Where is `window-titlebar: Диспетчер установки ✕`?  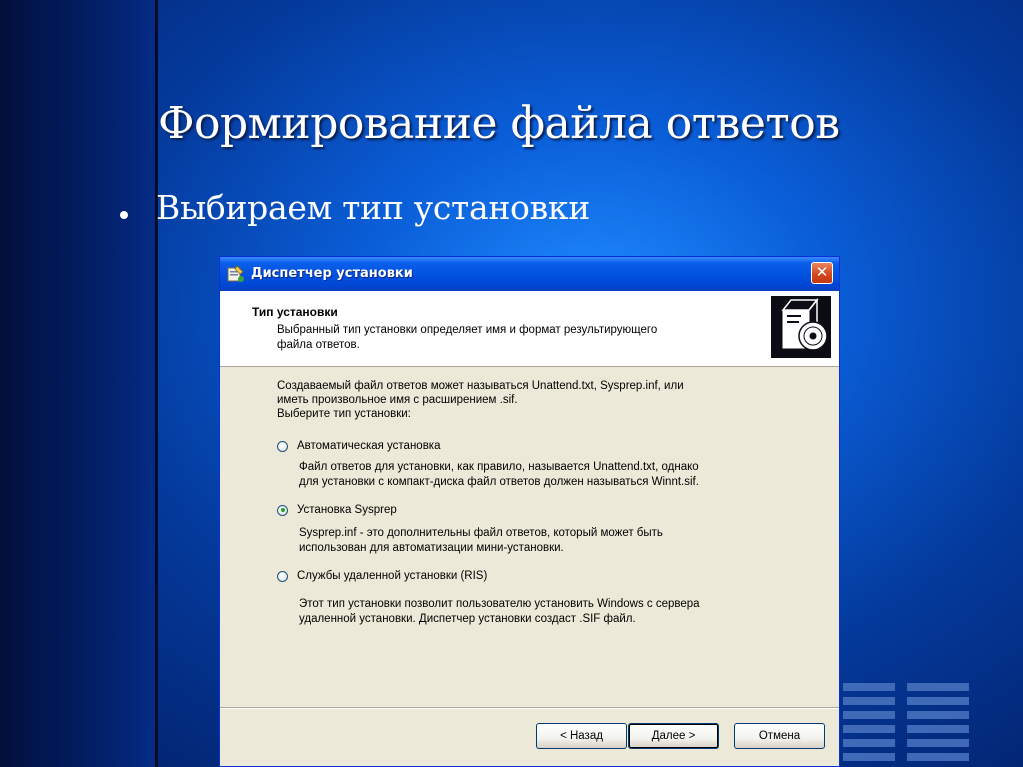
window-titlebar: Диспетчер установки ✕ is located at coordinates (529, 274).